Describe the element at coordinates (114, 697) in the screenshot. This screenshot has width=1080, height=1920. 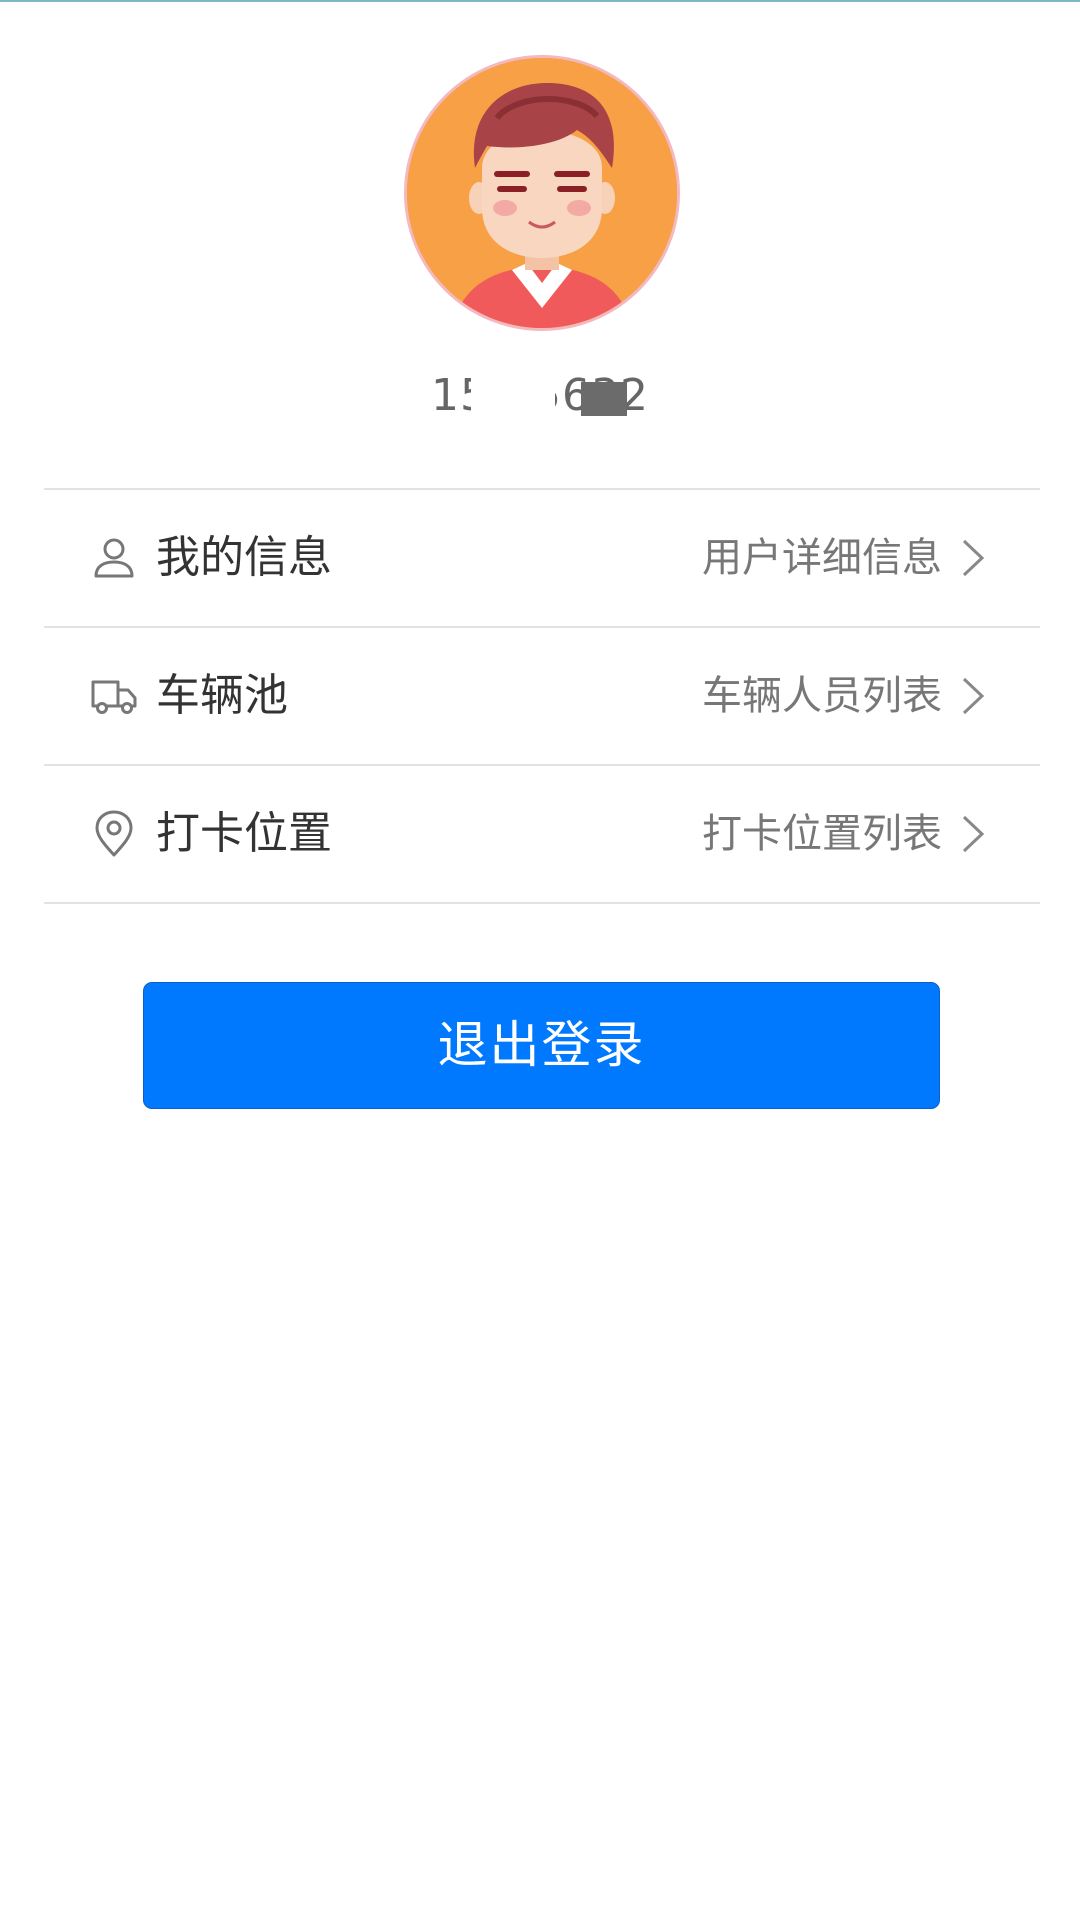
I see `truck-icon` at that location.